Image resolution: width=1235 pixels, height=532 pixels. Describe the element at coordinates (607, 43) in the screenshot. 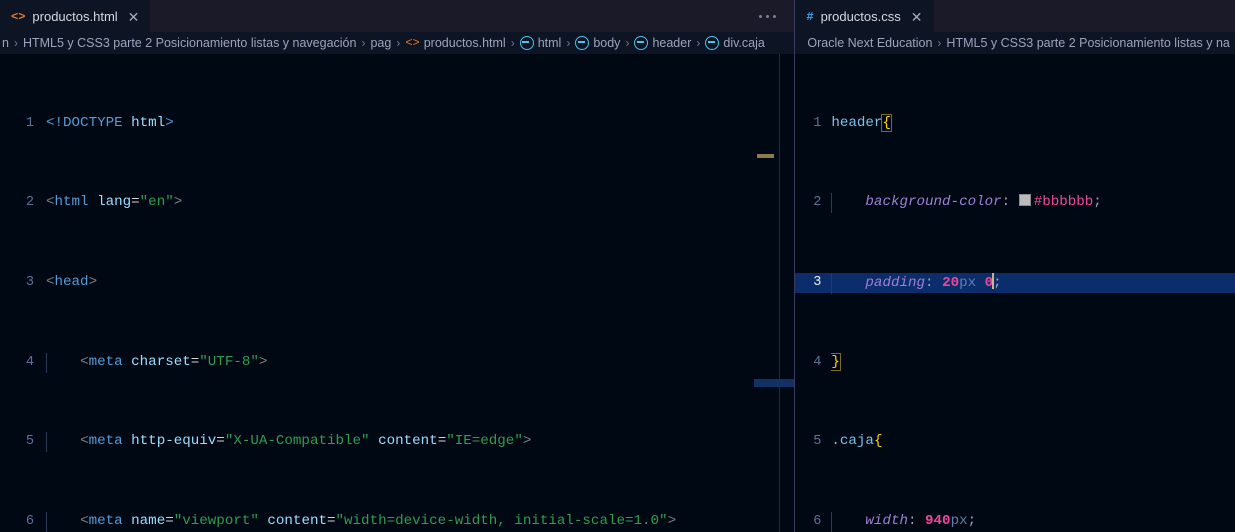

I see `breadcrumb-label: body` at that location.